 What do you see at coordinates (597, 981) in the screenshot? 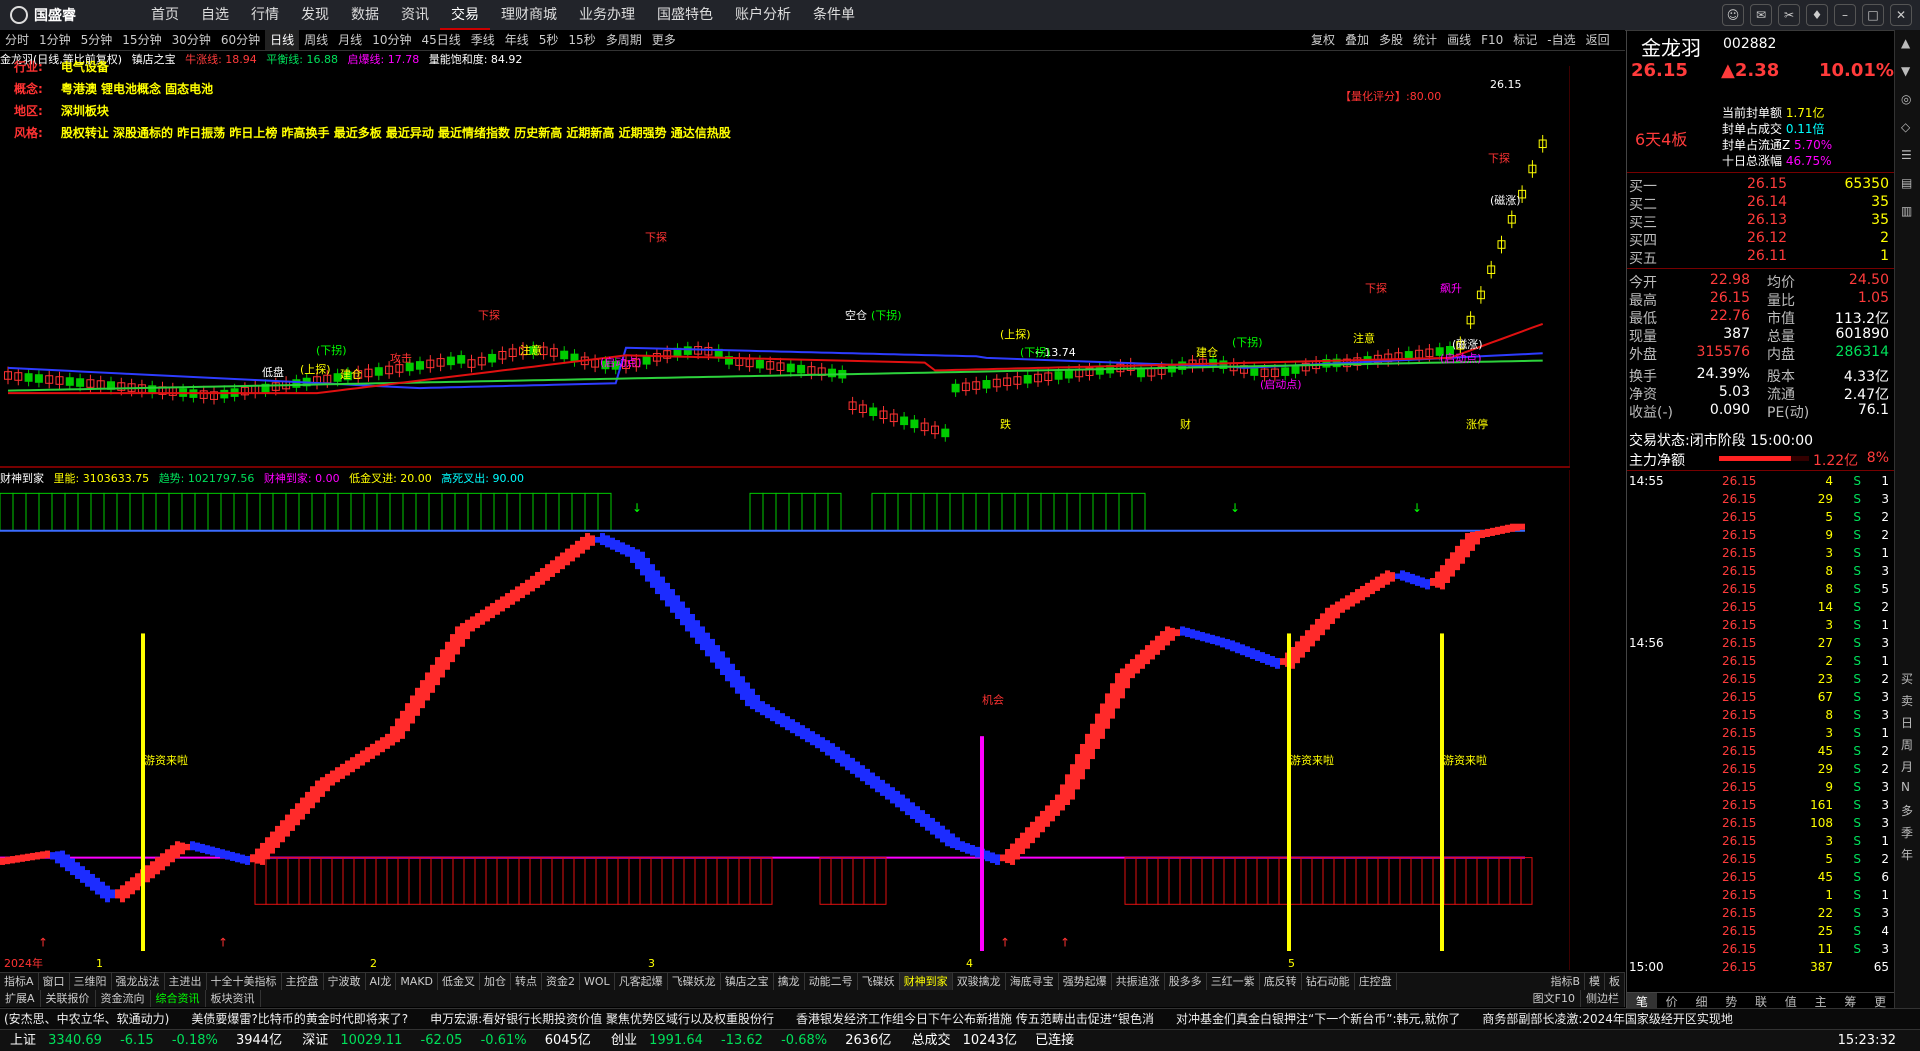
I see `indicator-tab: WOL` at bounding box center [597, 981].